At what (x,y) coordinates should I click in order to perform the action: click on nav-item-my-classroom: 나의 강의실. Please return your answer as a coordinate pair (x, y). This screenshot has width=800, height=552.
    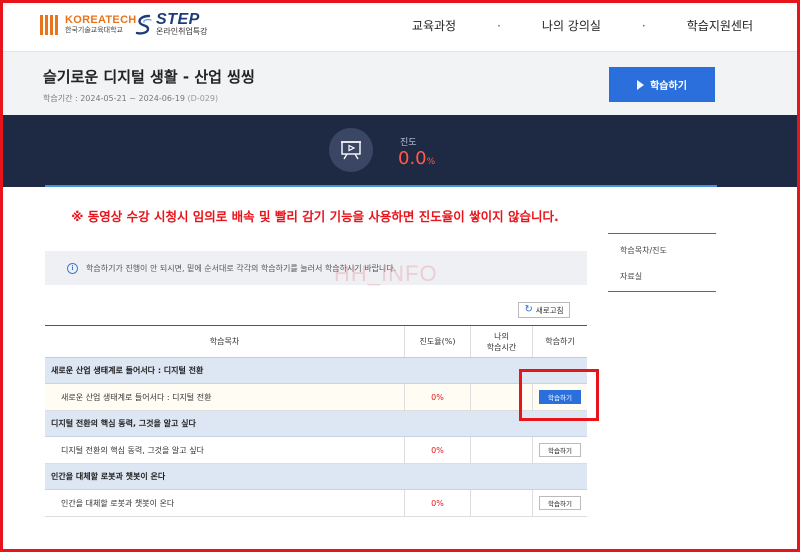
    Looking at the image, I should click on (571, 25).